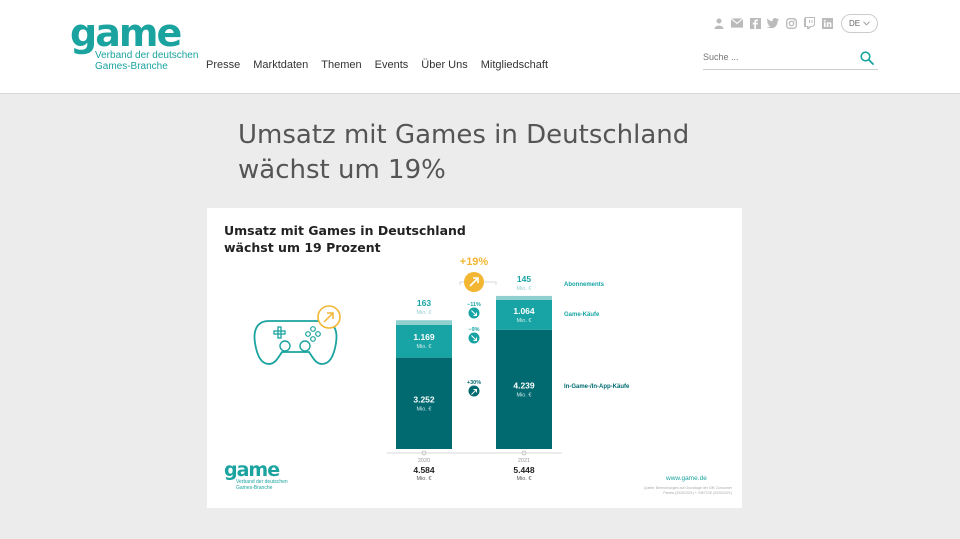 The width and height of the screenshot is (960, 539). Describe the element at coordinates (424, 303) in the screenshot. I see `value-label: 163` at that location.